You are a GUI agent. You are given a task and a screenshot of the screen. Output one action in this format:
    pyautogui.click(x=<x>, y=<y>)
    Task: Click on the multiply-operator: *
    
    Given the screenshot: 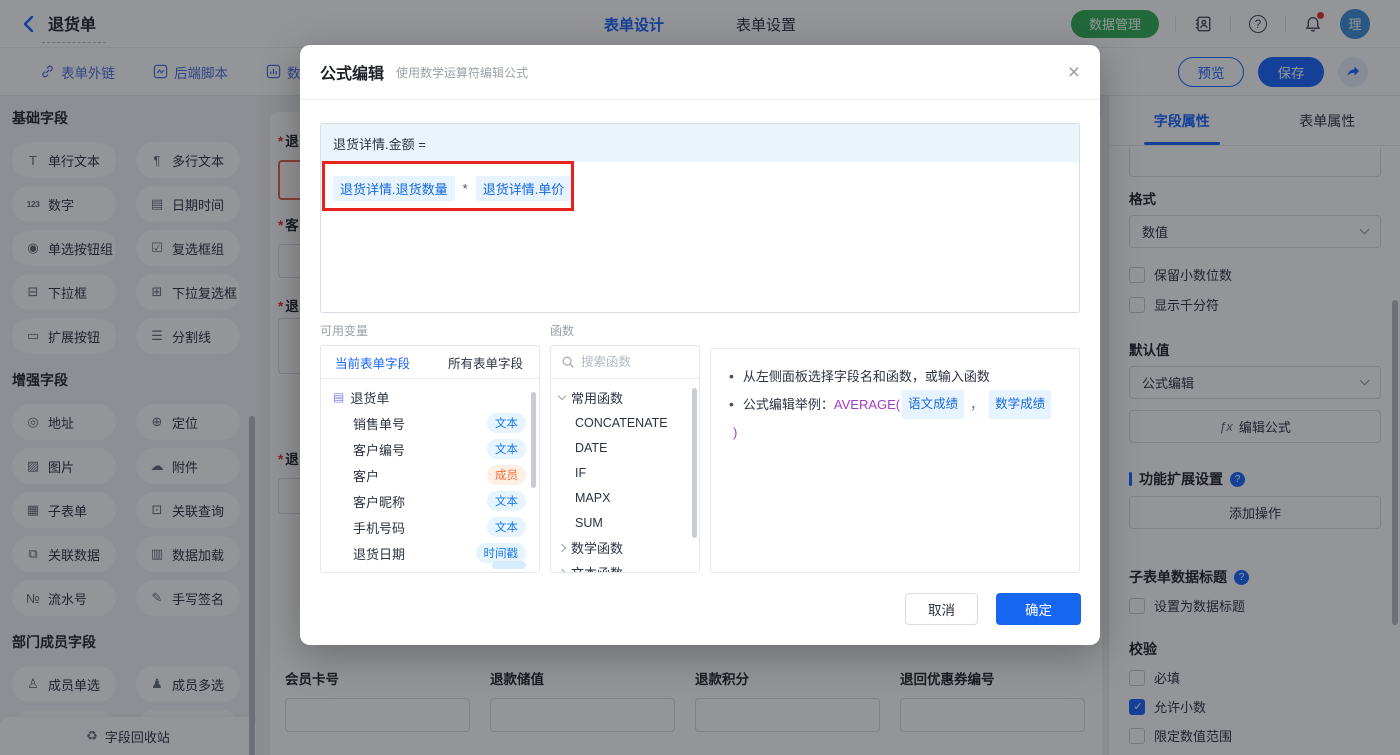 What is the action you would take?
    pyautogui.click(x=465, y=188)
    